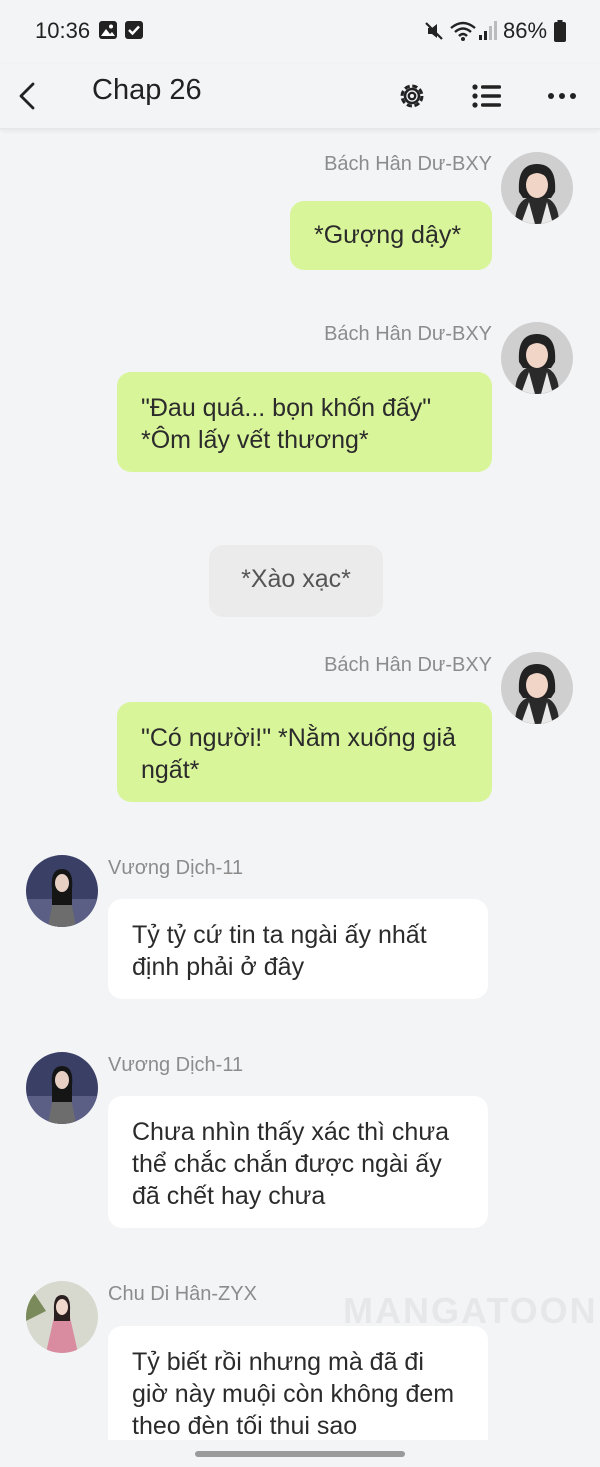 The width and height of the screenshot is (600, 1467). I want to click on author-name: Chu Di Hân-ZYX, so click(182, 1294).